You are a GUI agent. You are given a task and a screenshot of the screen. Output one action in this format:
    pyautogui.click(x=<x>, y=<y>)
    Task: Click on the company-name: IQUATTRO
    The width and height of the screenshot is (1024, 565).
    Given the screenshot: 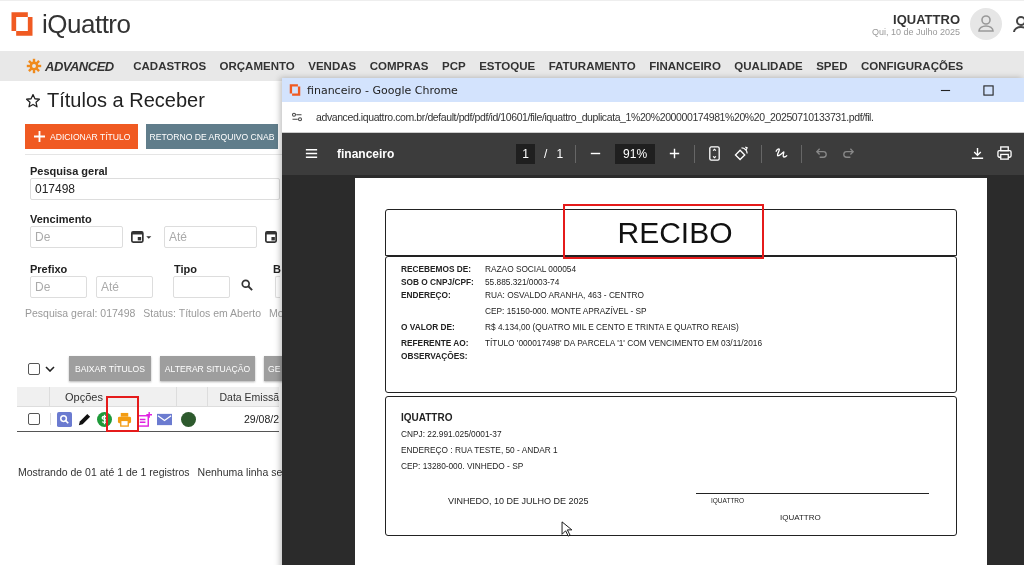 What is the action you would take?
    pyautogui.click(x=427, y=417)
    